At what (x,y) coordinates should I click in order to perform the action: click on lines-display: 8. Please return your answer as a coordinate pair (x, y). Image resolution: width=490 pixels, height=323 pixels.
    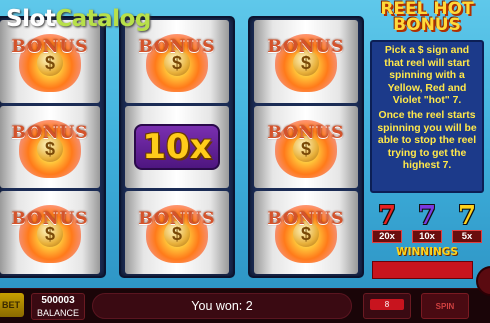
    Looking at the image, I should click on (387, 306).